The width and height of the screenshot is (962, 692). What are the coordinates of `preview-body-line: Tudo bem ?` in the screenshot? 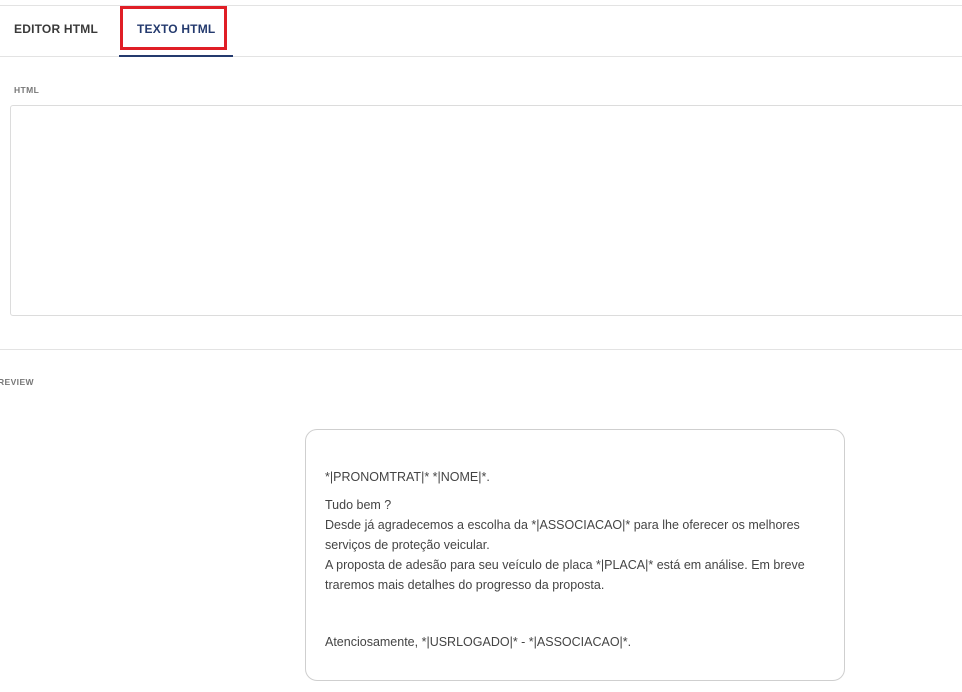 It's located at (358, 505).